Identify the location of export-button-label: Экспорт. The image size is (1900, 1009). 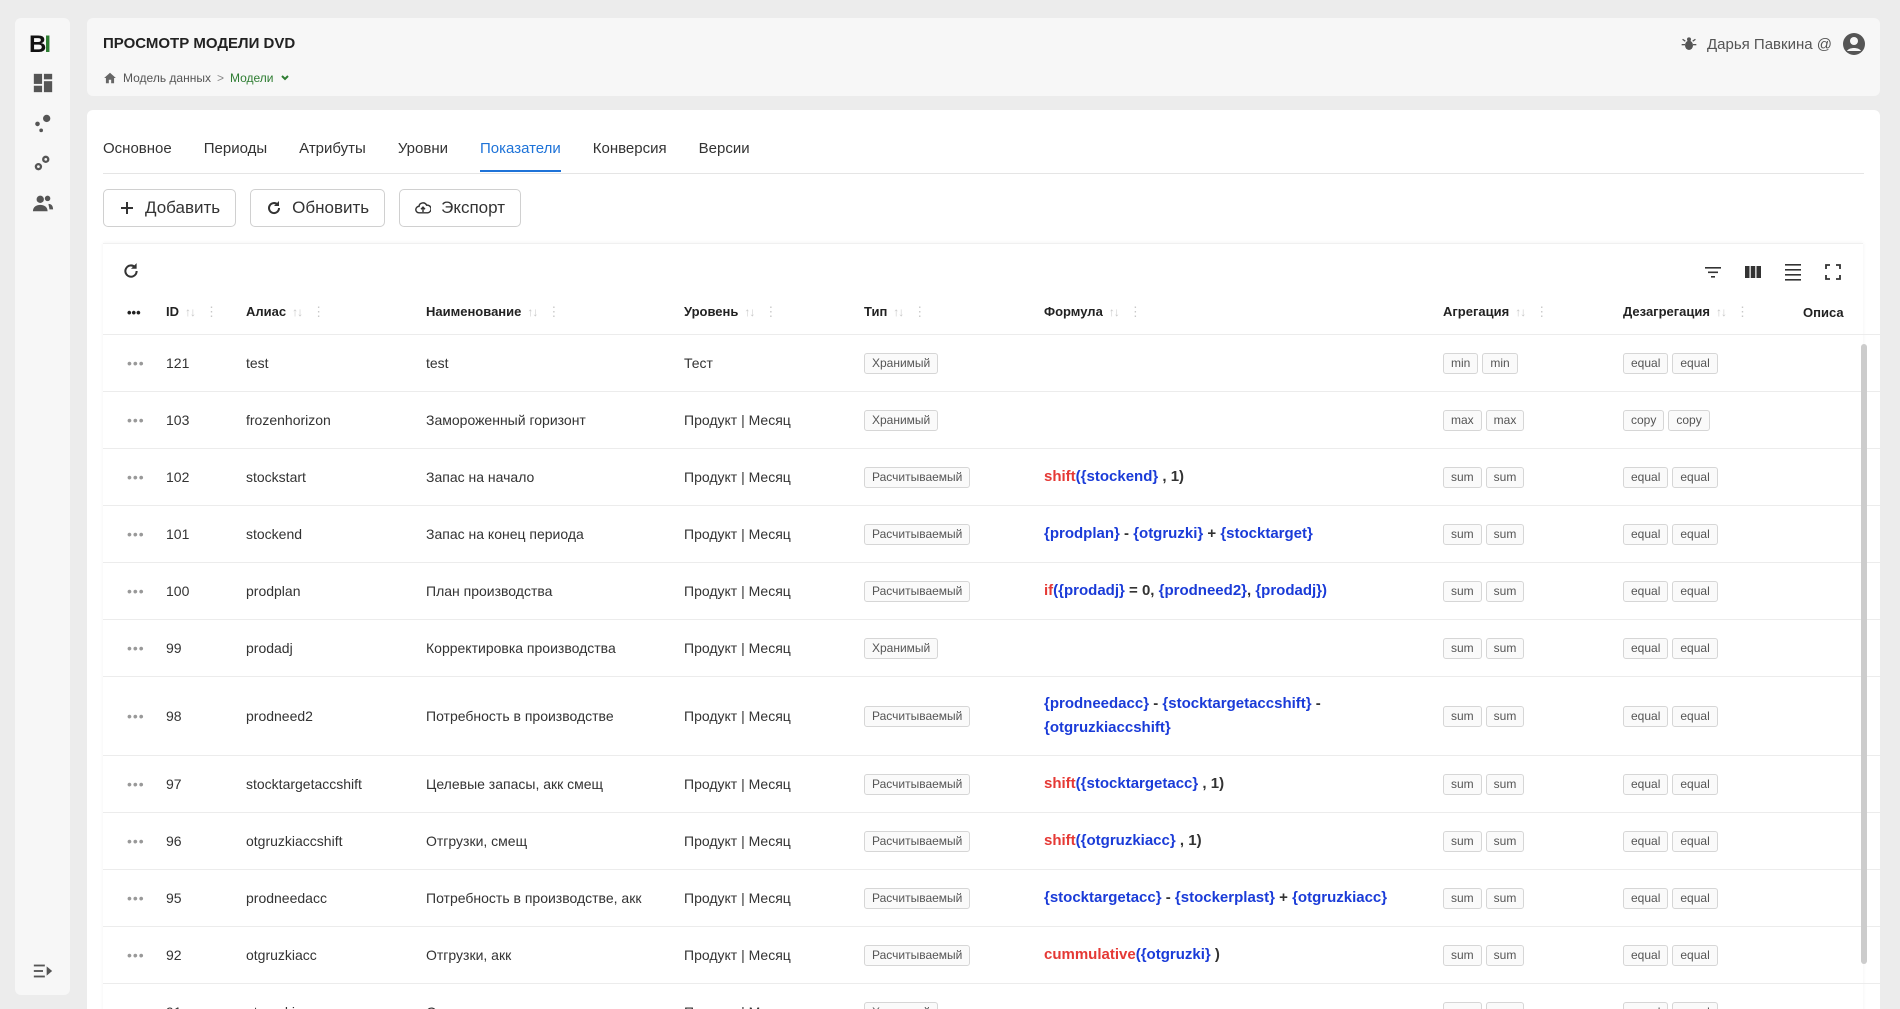
(473, 207).